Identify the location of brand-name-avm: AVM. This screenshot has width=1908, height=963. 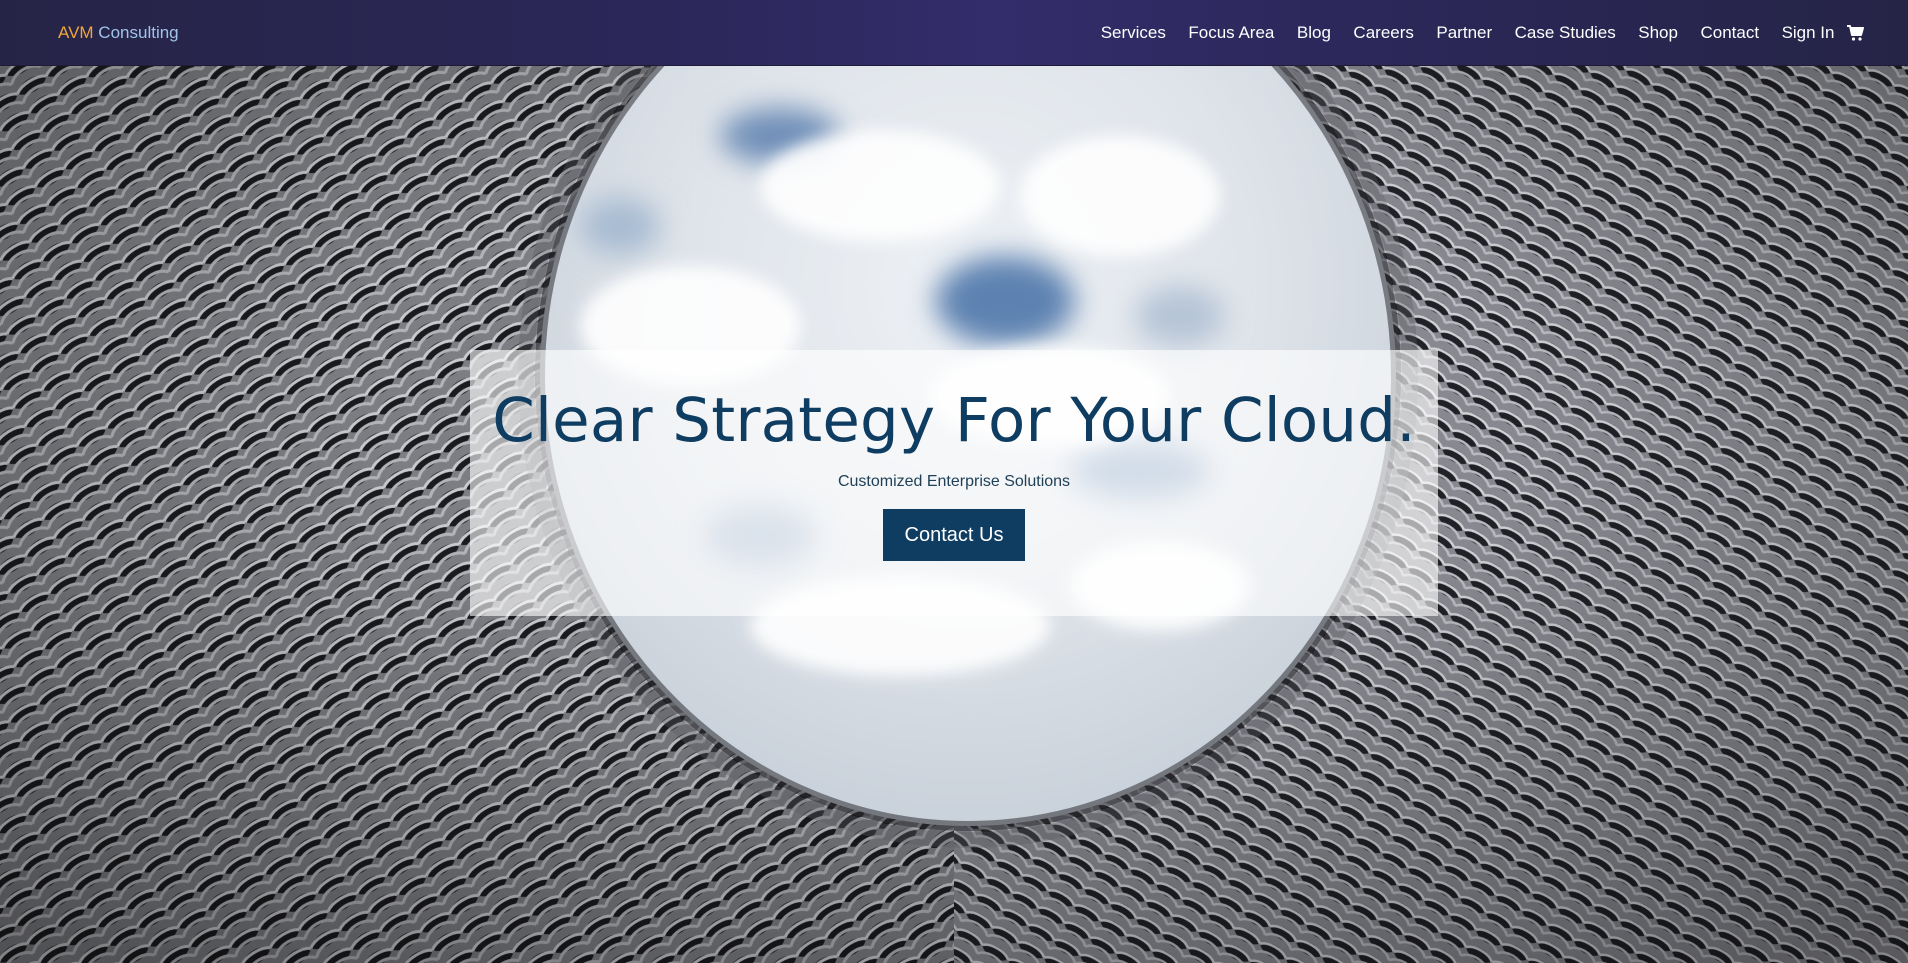
(76, 32).